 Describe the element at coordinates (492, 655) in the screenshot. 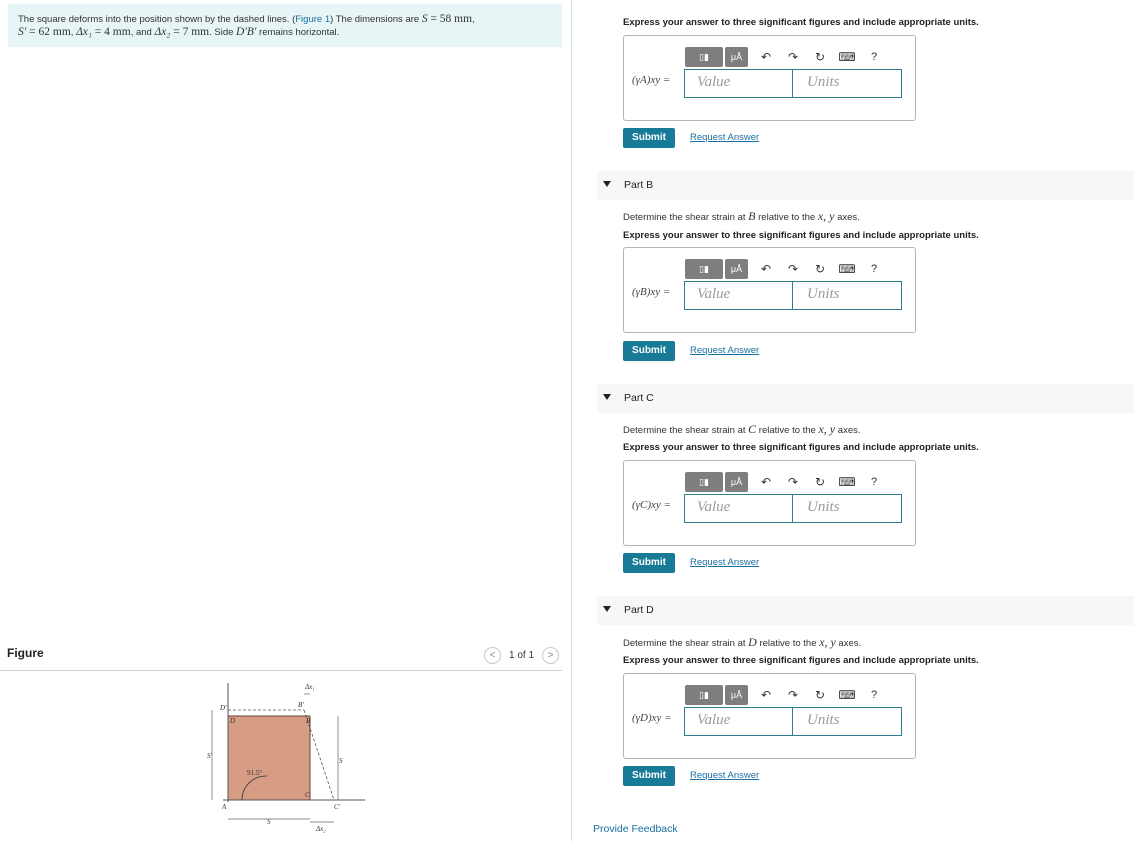

I see `prev-figure-button: <` at that location.